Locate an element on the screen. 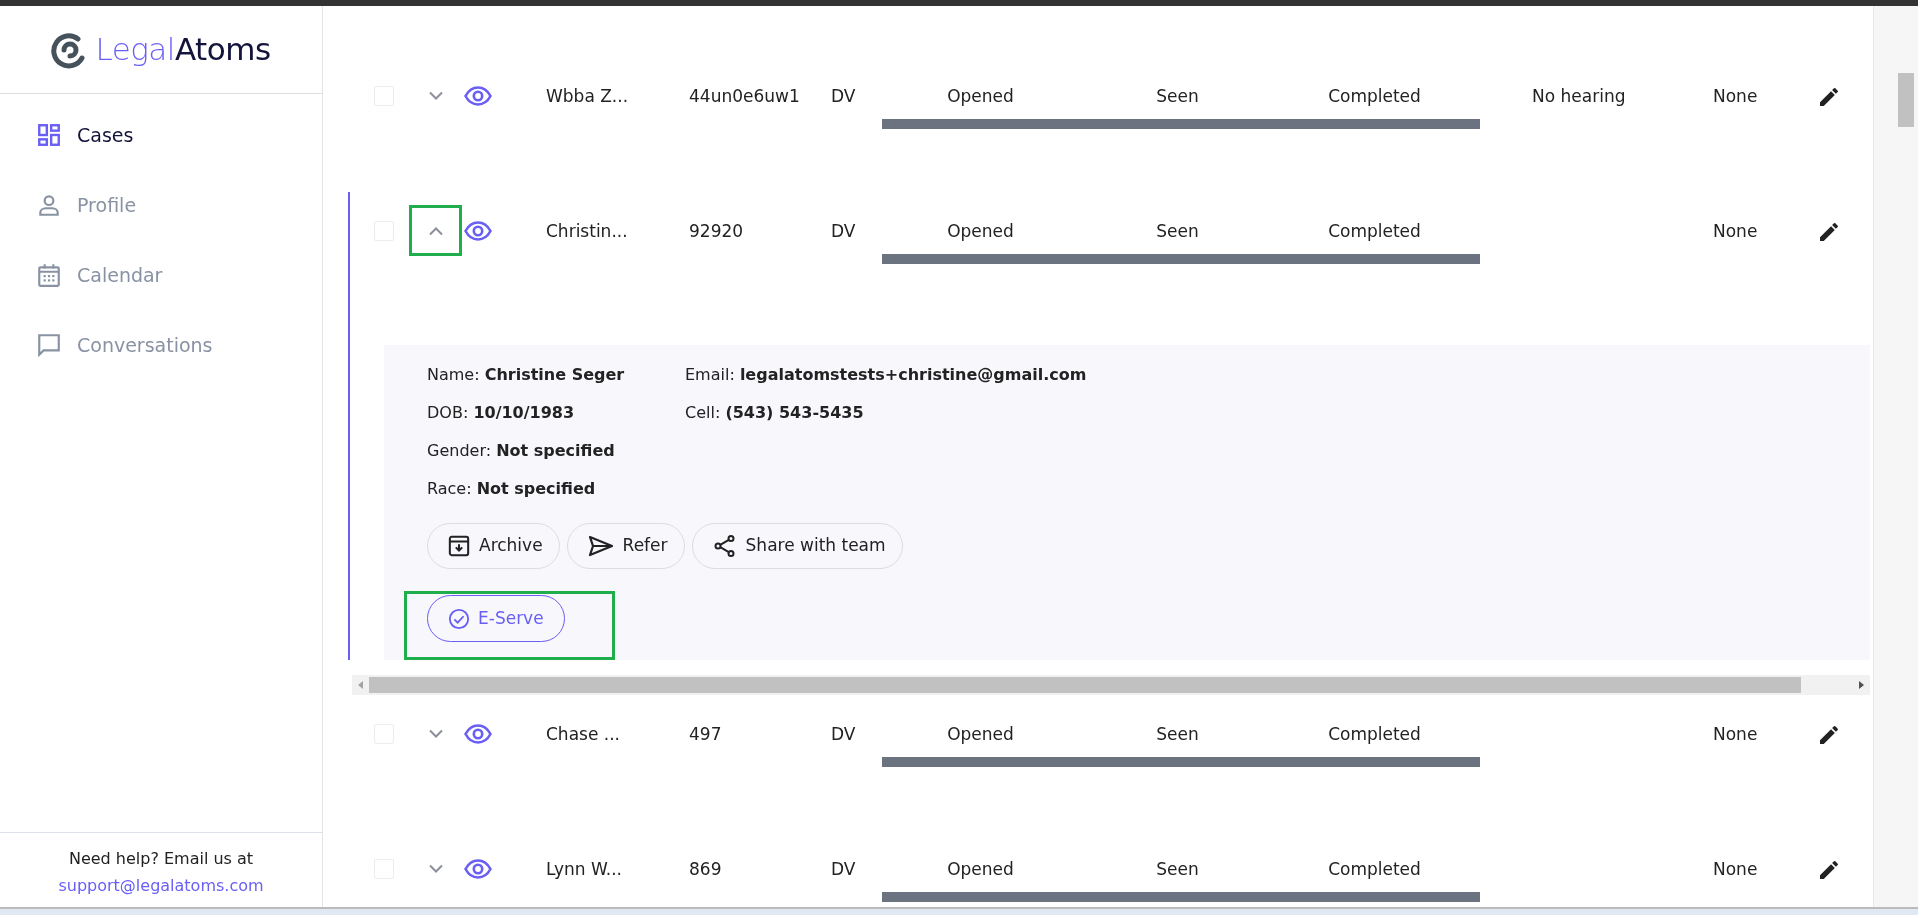  support-email-link: support@legalatoms.com is located at coordinates (161, 885).